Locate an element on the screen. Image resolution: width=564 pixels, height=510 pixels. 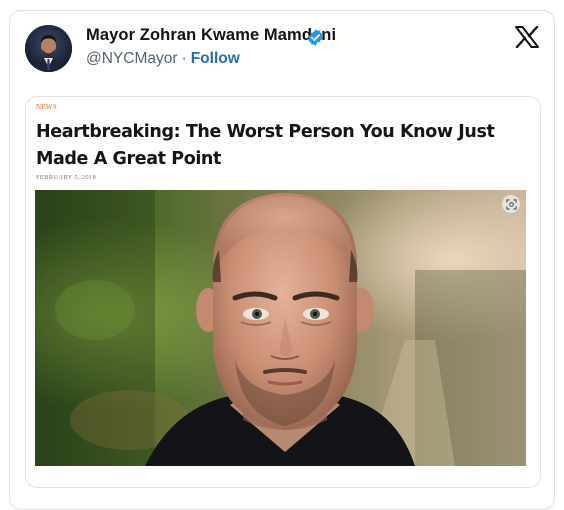
author-display-name: Mayor Zohran Kwame Mamdani is located at coordinates (211, 35).